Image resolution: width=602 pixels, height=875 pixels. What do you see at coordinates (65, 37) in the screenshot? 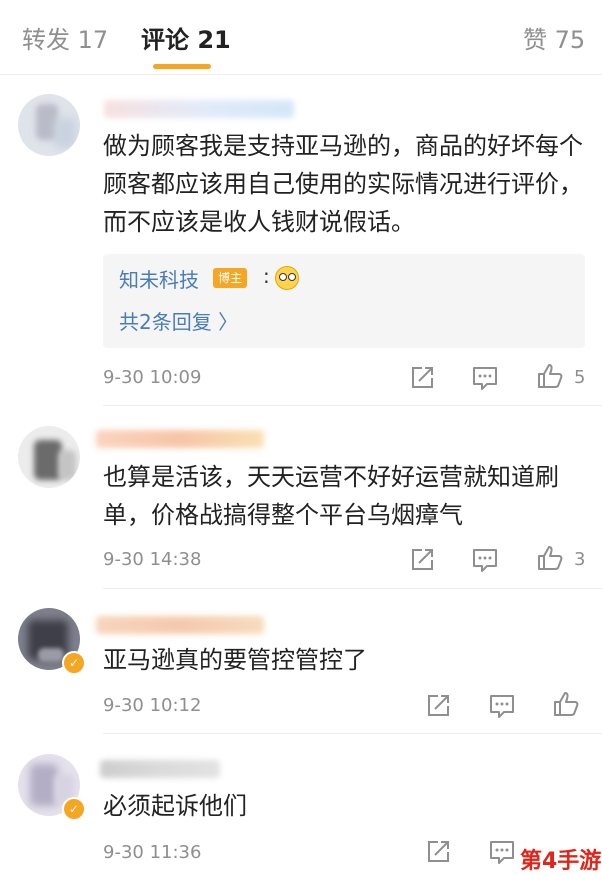
I see `tab-reposts: 转发 17` at bounding box center [65, 37].